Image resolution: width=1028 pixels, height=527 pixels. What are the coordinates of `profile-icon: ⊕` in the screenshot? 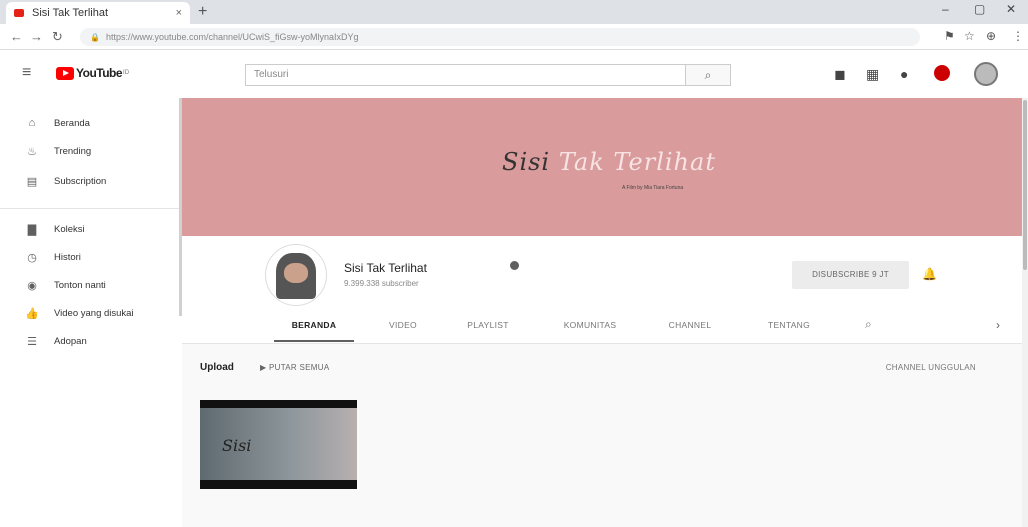 It's located at (991, 36).